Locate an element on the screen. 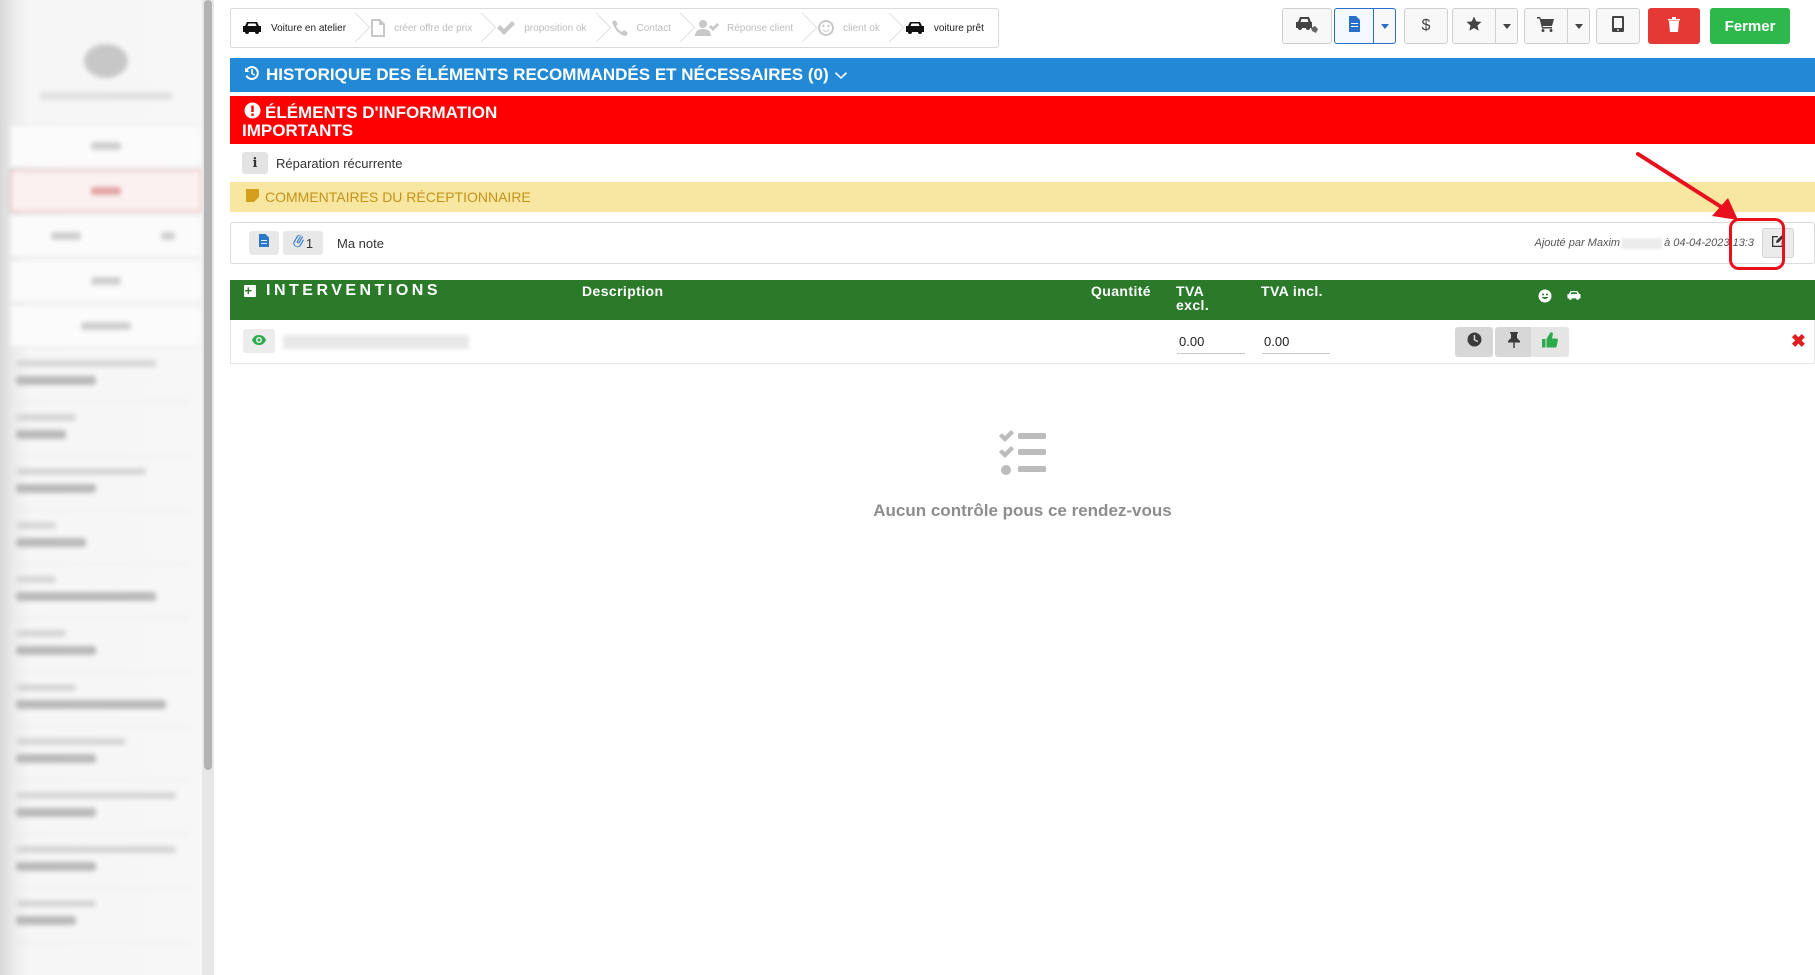  interventions-title: + INTERVENTIONS is located at coordinates (342, 290).